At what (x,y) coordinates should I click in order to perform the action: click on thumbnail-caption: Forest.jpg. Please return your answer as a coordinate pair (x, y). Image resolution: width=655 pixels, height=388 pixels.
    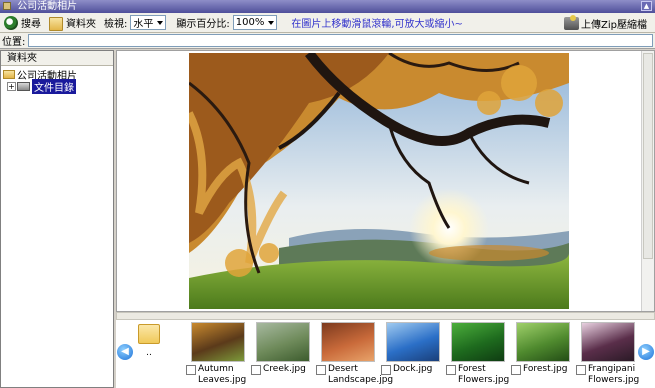
    Looking at the image, I should click on (542, 369).